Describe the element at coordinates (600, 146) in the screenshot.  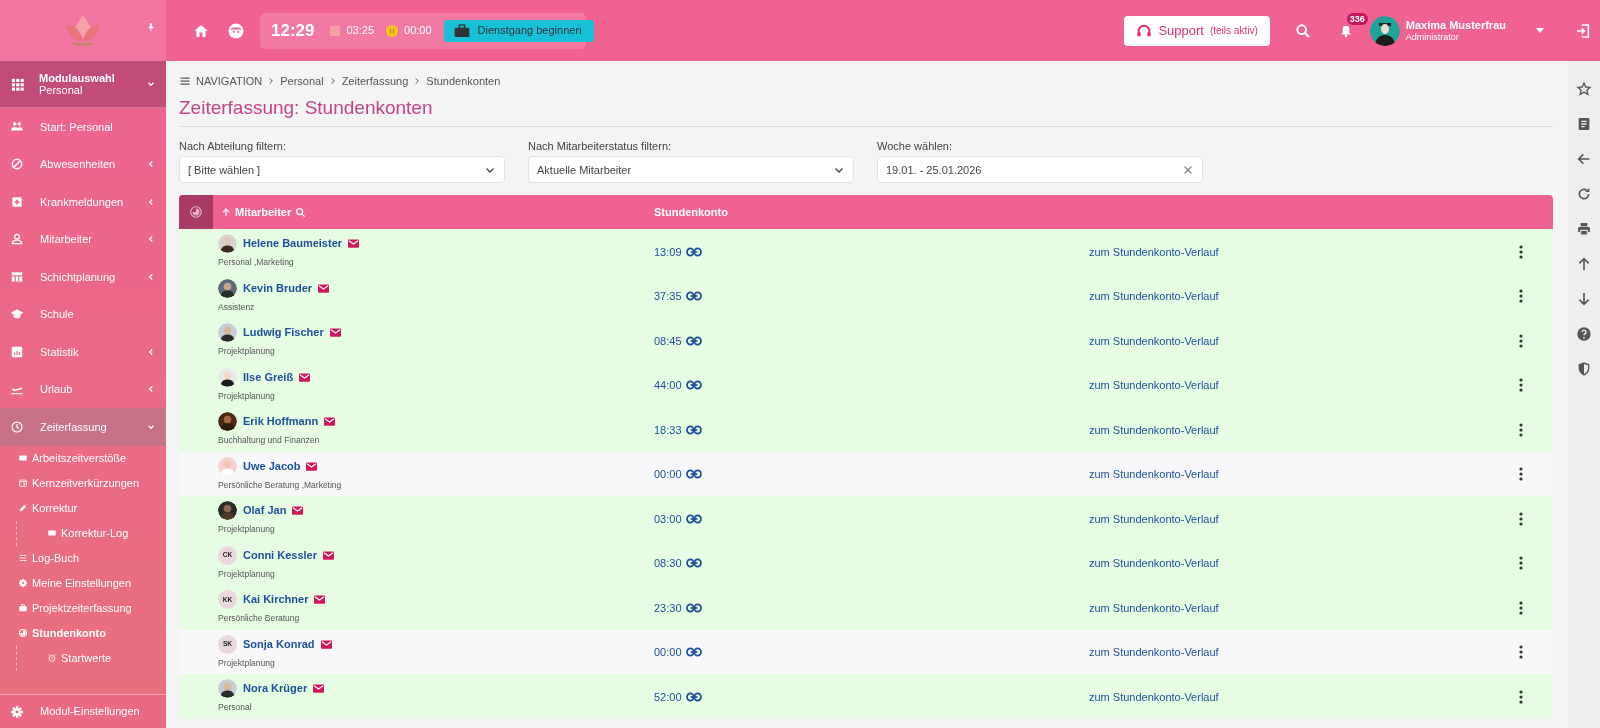
I see `filter-label: Nach Mitarbeiterstatus filtern:` at that location.